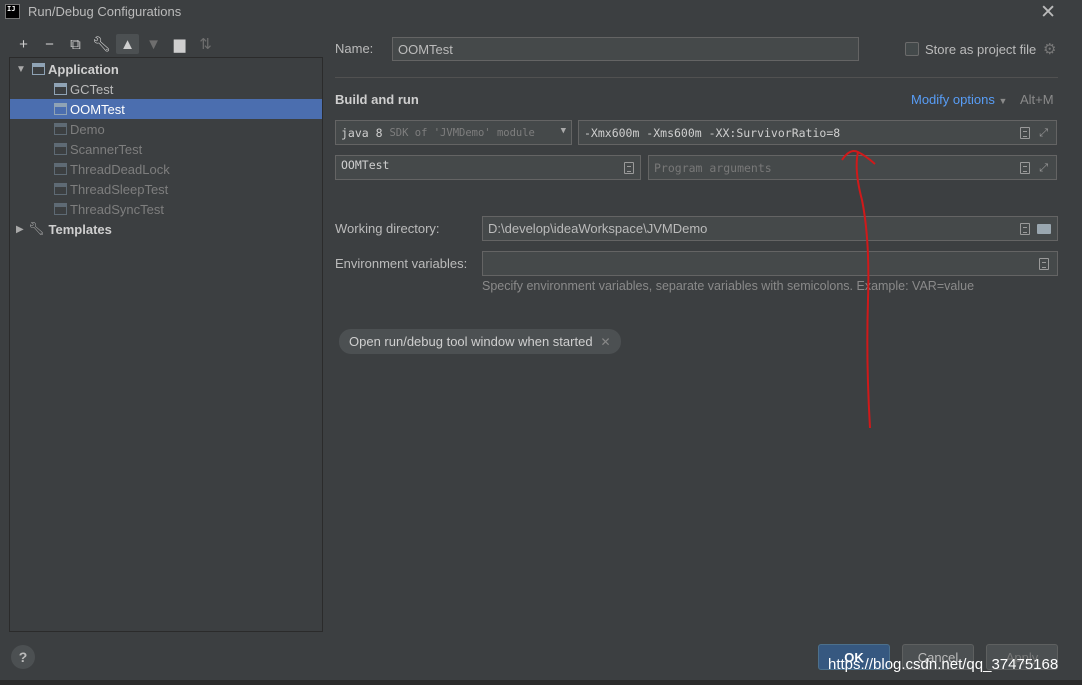 Image resolution: width=1082 pixels, height=685 pixels. Describe the element at coordinates (49, 44) in the screenshot. I see `remove-icon: −` at that location.